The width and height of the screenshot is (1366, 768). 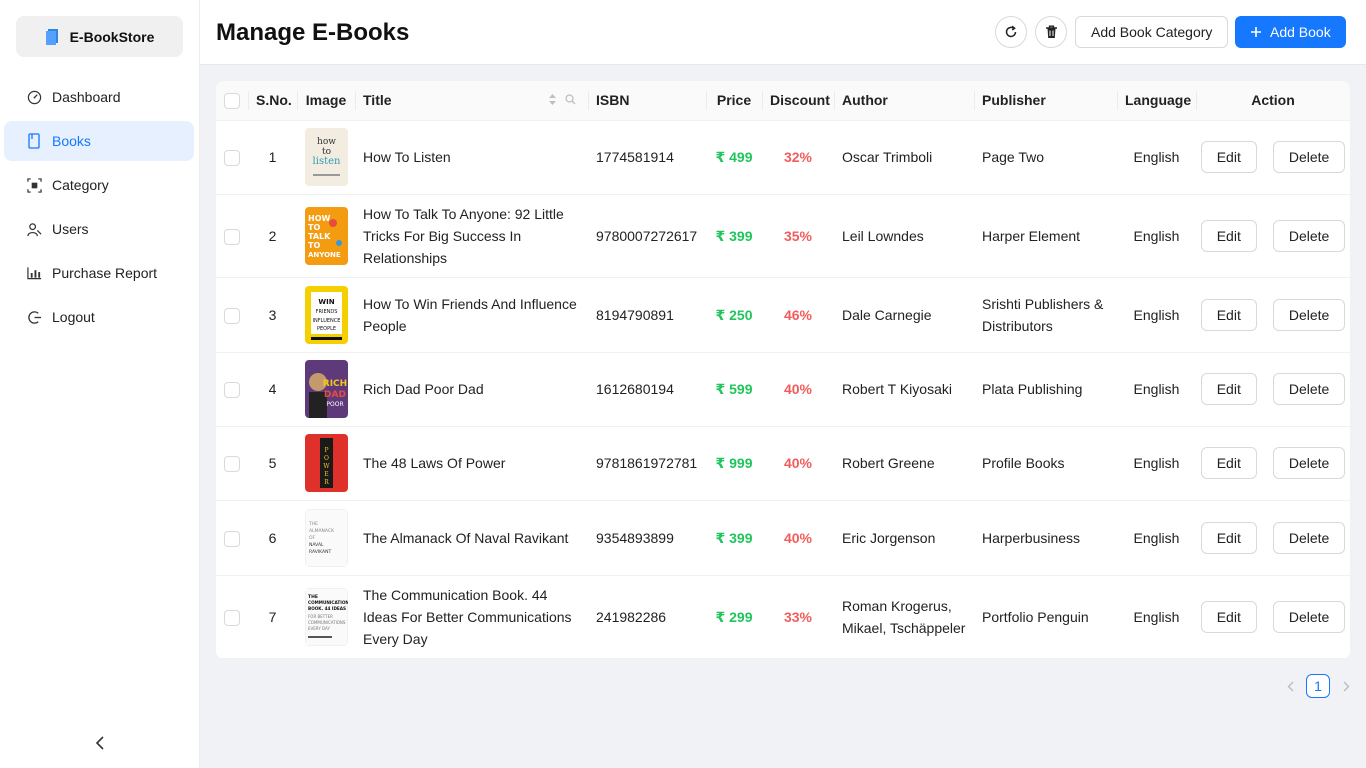 I want to click on svg-text: O, so click(x=326, y=458).